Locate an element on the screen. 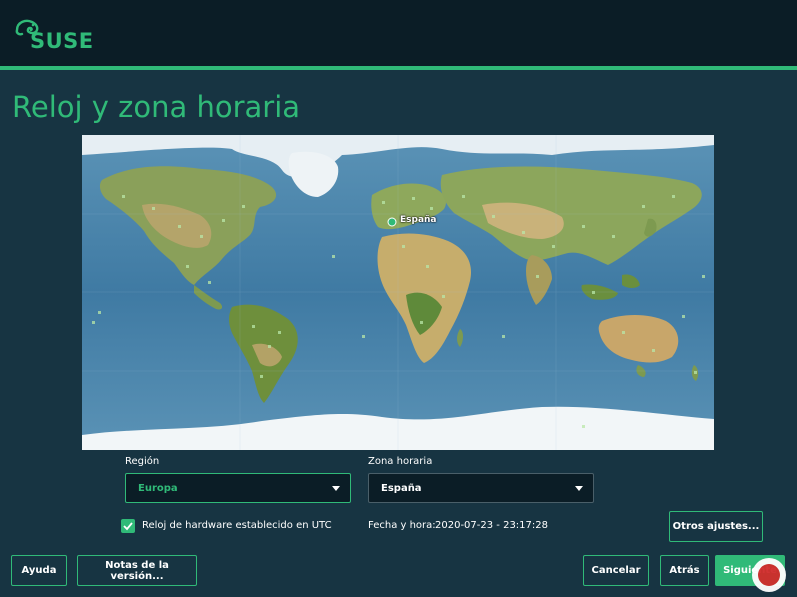 The image size is (797, 597). region-select-value: Europa is located at coordinates (158, 488).